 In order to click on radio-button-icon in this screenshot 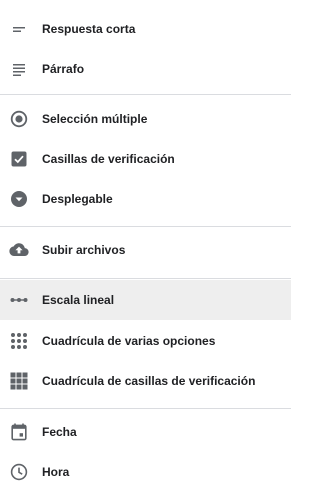, I will do `click(19, 119)`.